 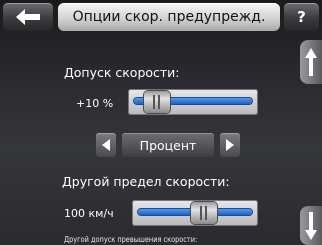 I want to click on down-arrow-icon, so click(x=311, y=225).